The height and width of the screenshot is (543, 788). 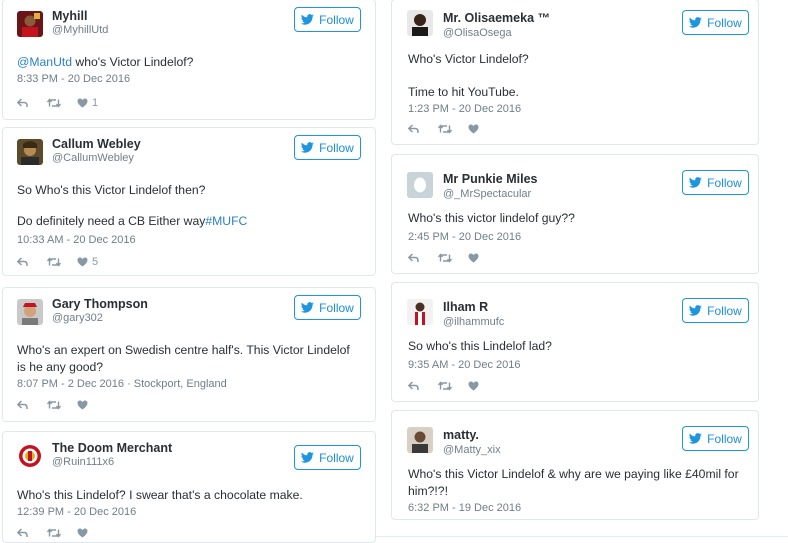 I want to click on tweet-timestamp: 10:33 AM - 20 Dec 2016, so click(x=76, y=240).